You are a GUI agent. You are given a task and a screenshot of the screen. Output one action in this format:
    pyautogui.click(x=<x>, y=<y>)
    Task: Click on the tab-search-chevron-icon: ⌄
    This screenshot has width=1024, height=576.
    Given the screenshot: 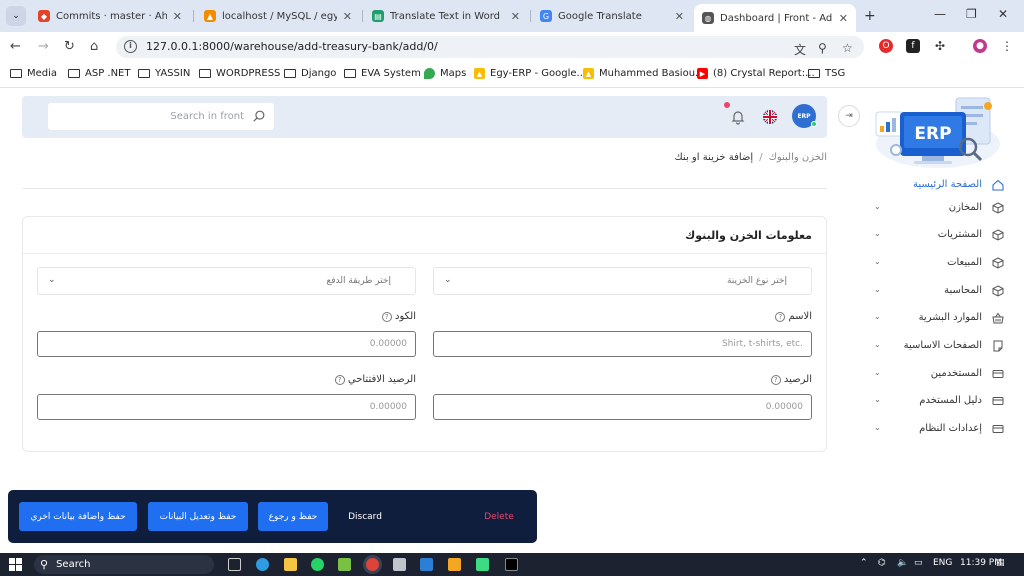 What is the action you would take?
    pyautogui.click(x=16, y=16)
    